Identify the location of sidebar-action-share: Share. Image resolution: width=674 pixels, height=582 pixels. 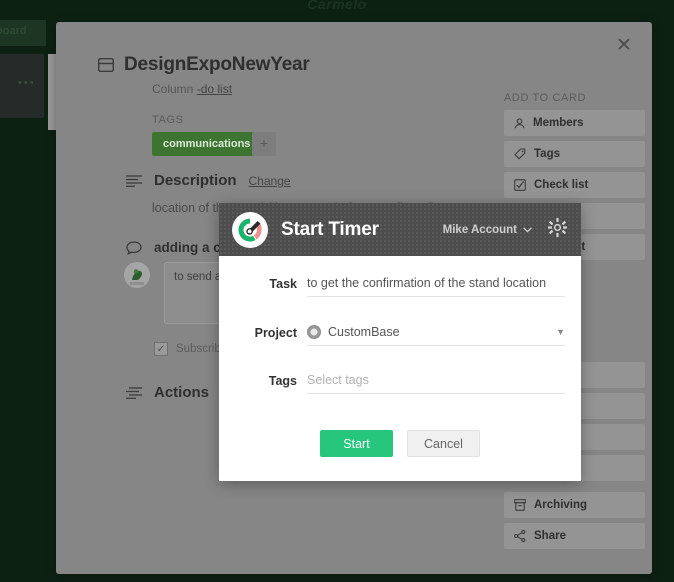
(574, 536).